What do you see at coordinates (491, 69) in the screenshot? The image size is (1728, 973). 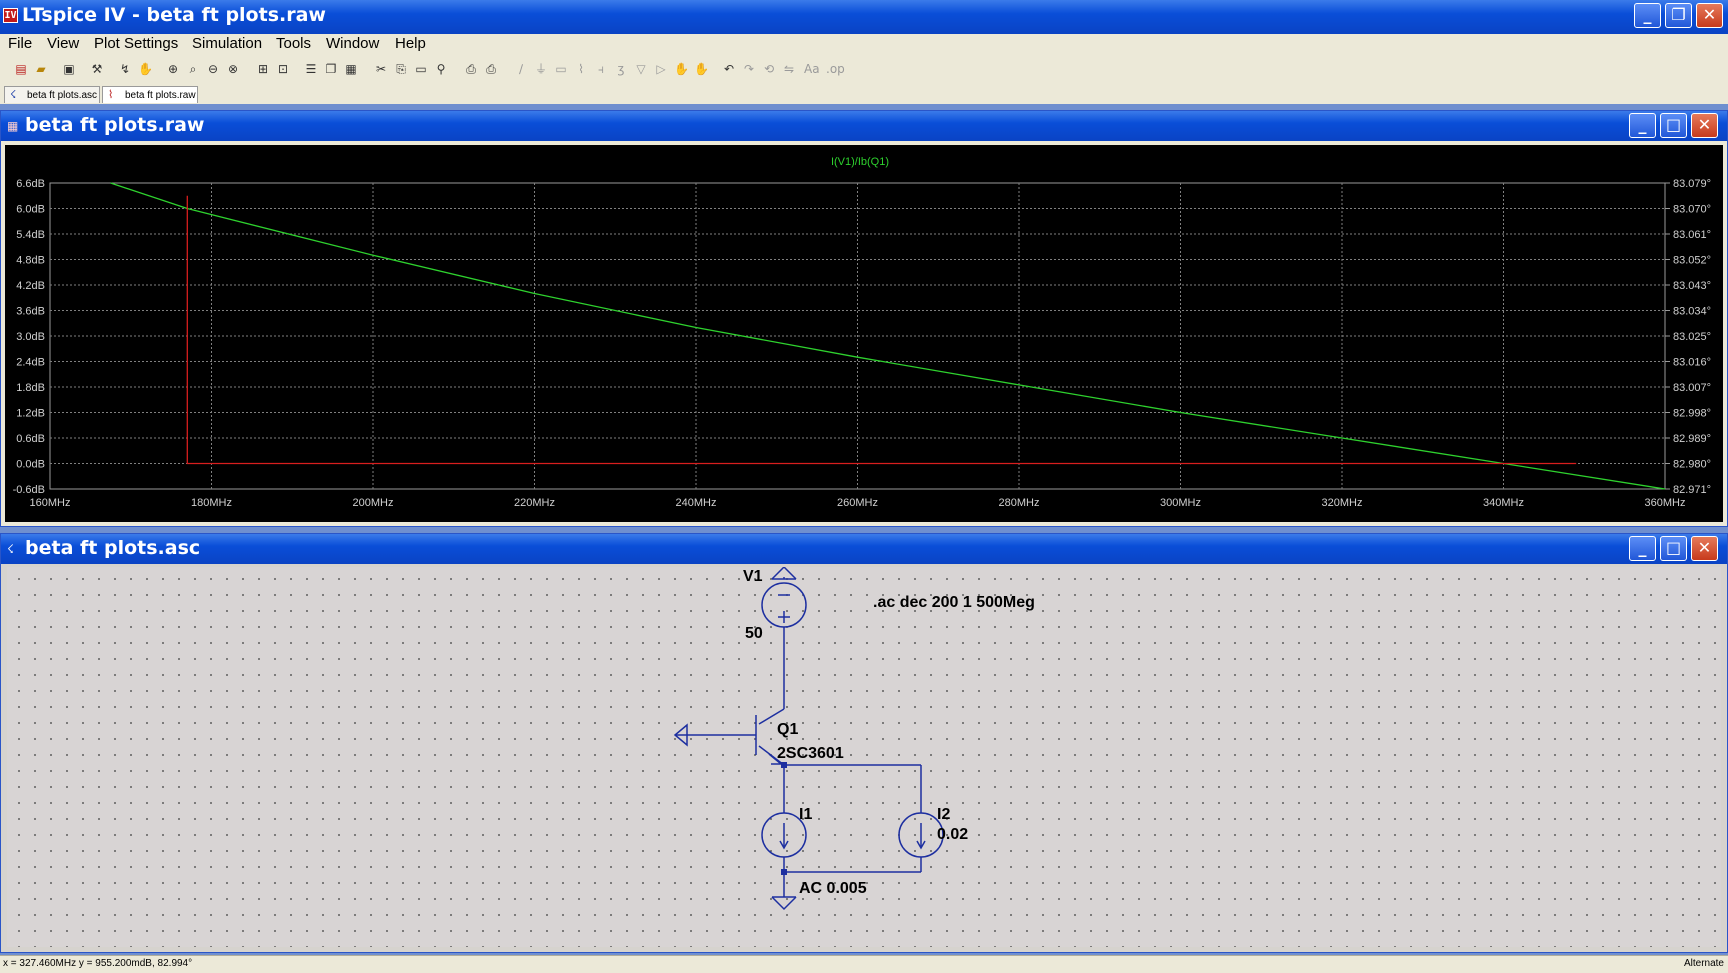 I see `print-icon: ⎙` at bounding box center [491, 69].